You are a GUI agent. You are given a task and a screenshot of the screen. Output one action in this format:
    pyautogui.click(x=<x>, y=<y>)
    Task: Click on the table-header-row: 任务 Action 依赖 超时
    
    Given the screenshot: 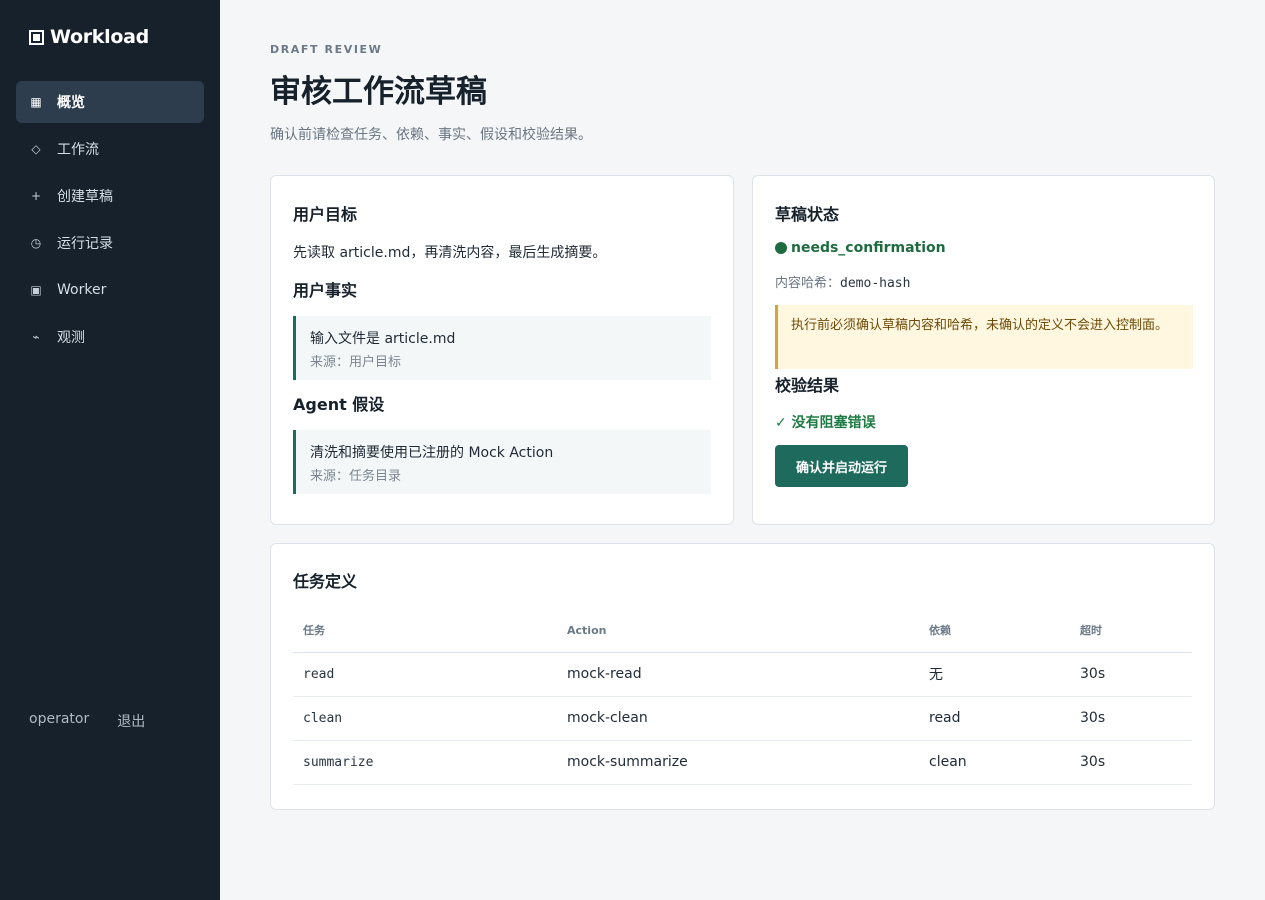 What is the action you would take?
    pyautogui.click(x=742, y=631)
    